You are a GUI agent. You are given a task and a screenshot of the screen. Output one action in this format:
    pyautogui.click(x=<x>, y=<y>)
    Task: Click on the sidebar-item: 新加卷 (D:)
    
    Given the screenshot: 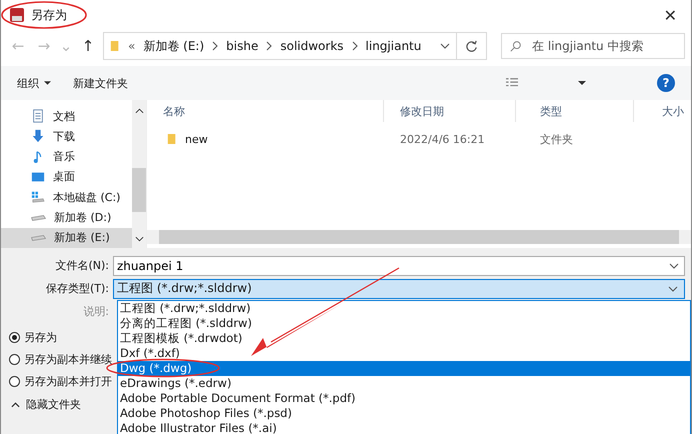 What is the action you would take?
    pyautogui.click(x=66, y=217)
    